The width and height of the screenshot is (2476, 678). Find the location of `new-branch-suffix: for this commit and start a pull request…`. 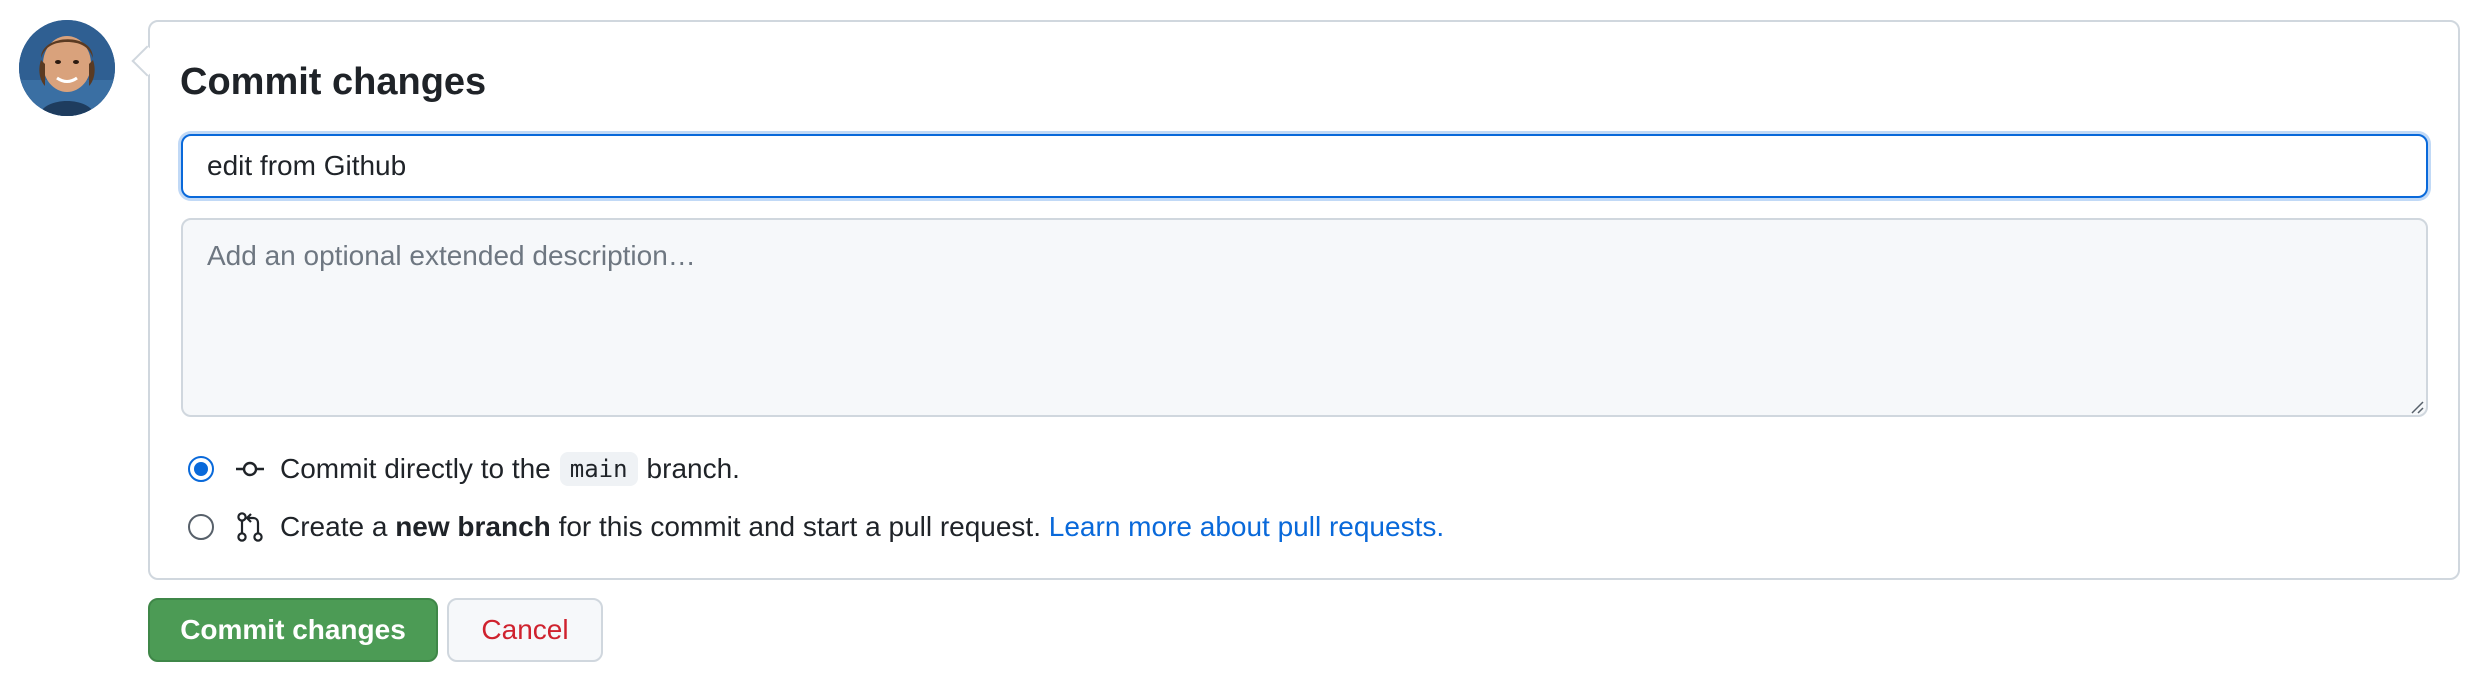

new-branch-suffix: for this commit and start a pull request… is located at coordinates (799, 526).